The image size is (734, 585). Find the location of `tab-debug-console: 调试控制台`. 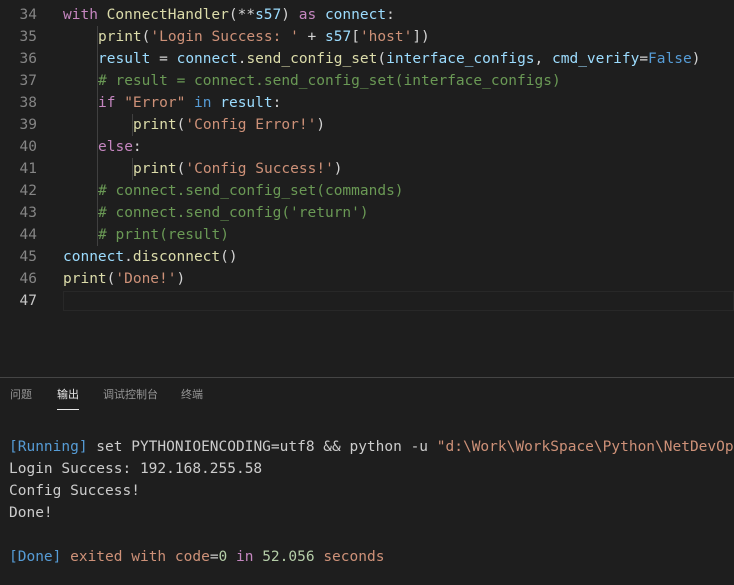

tab-debug-console: 调试控制台 is located at coordinates (130, 398).